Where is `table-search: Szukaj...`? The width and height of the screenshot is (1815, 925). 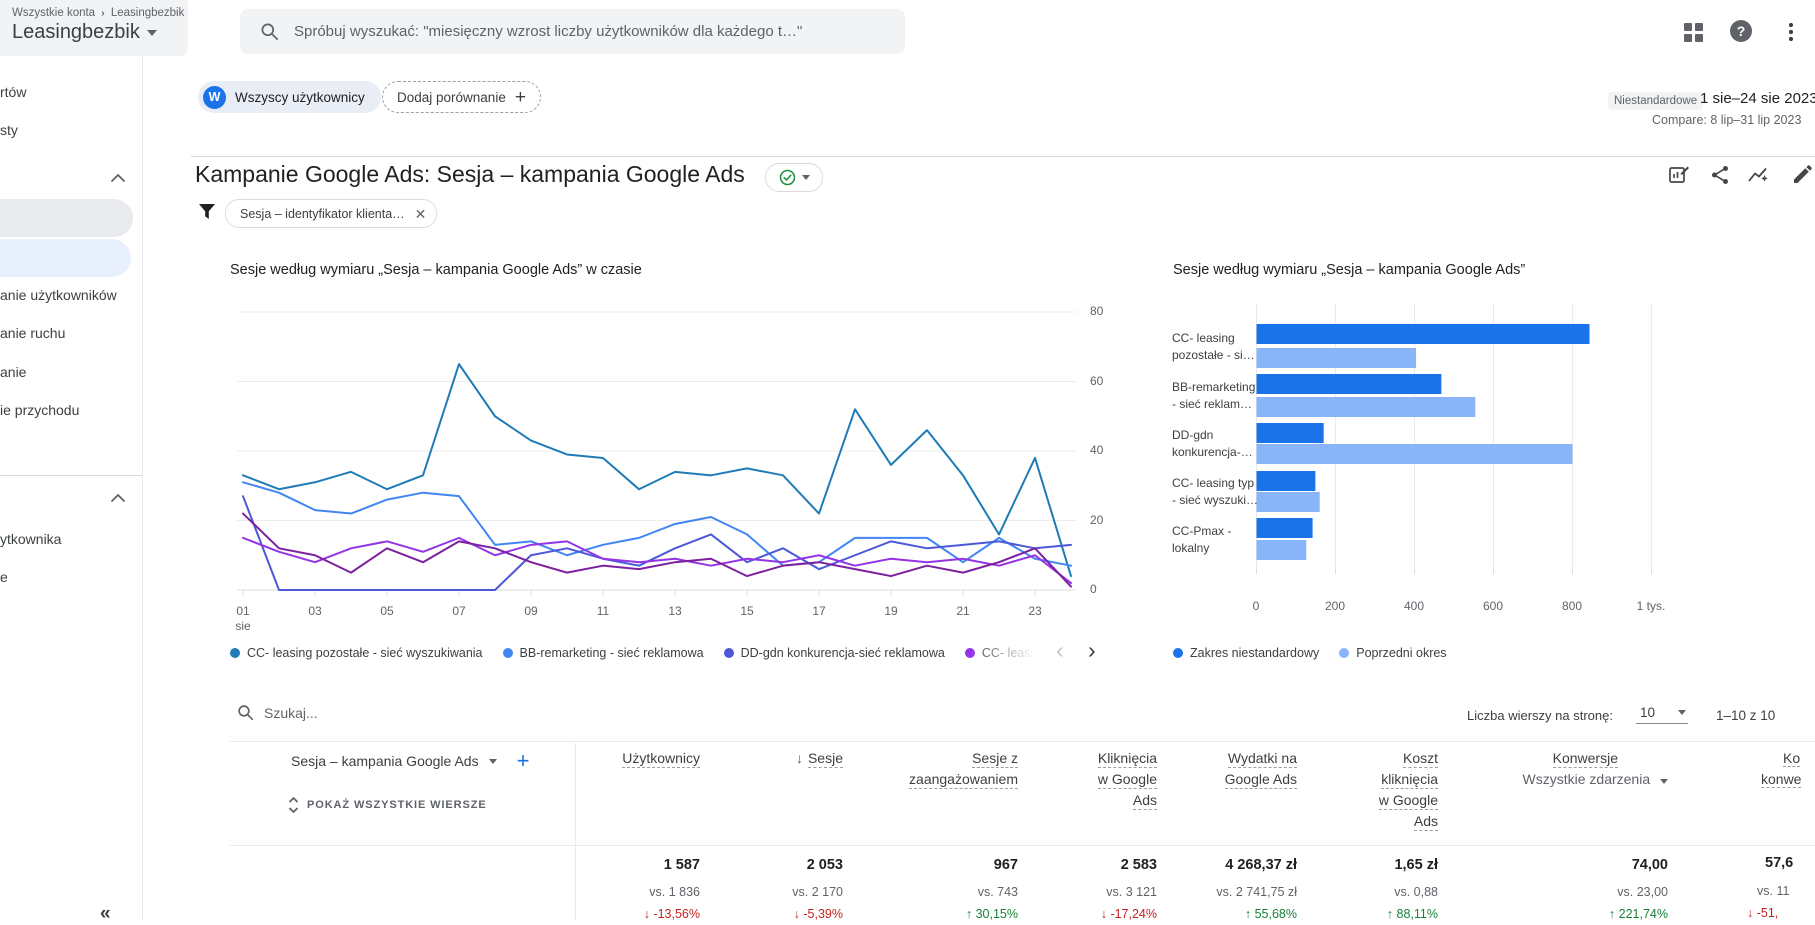 table-search: Szukaj... is located at coordinates (277, 712).